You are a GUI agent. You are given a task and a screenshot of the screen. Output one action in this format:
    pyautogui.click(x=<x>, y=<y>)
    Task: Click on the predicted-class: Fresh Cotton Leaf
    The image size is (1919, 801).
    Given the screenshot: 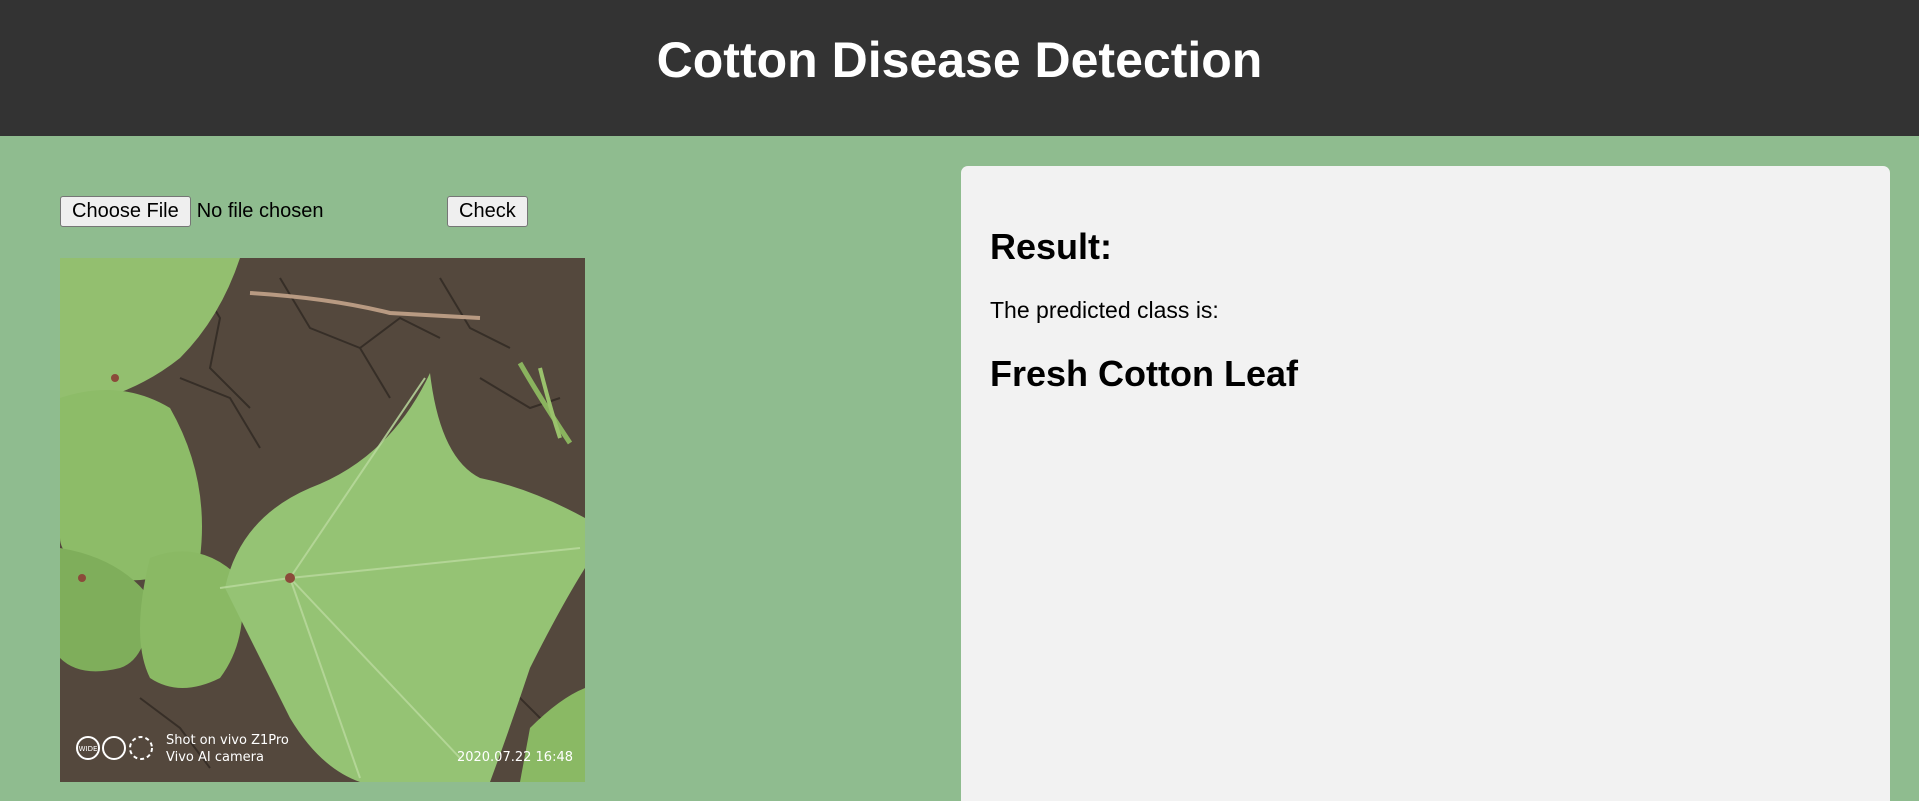 What is the action you would take?
    pyautogui.click(x=1144, y=373)
    